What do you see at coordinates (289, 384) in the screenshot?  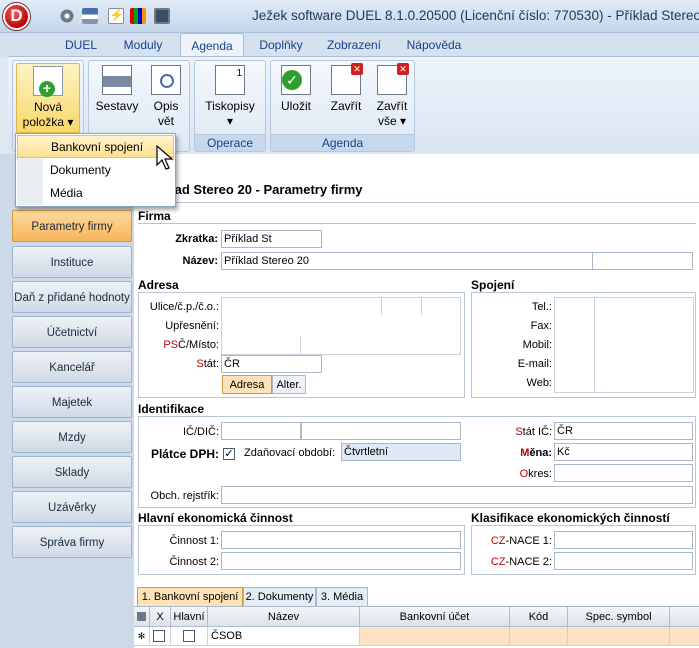 I see `tab-alter: Alter.` at bounding box center [289, 384].